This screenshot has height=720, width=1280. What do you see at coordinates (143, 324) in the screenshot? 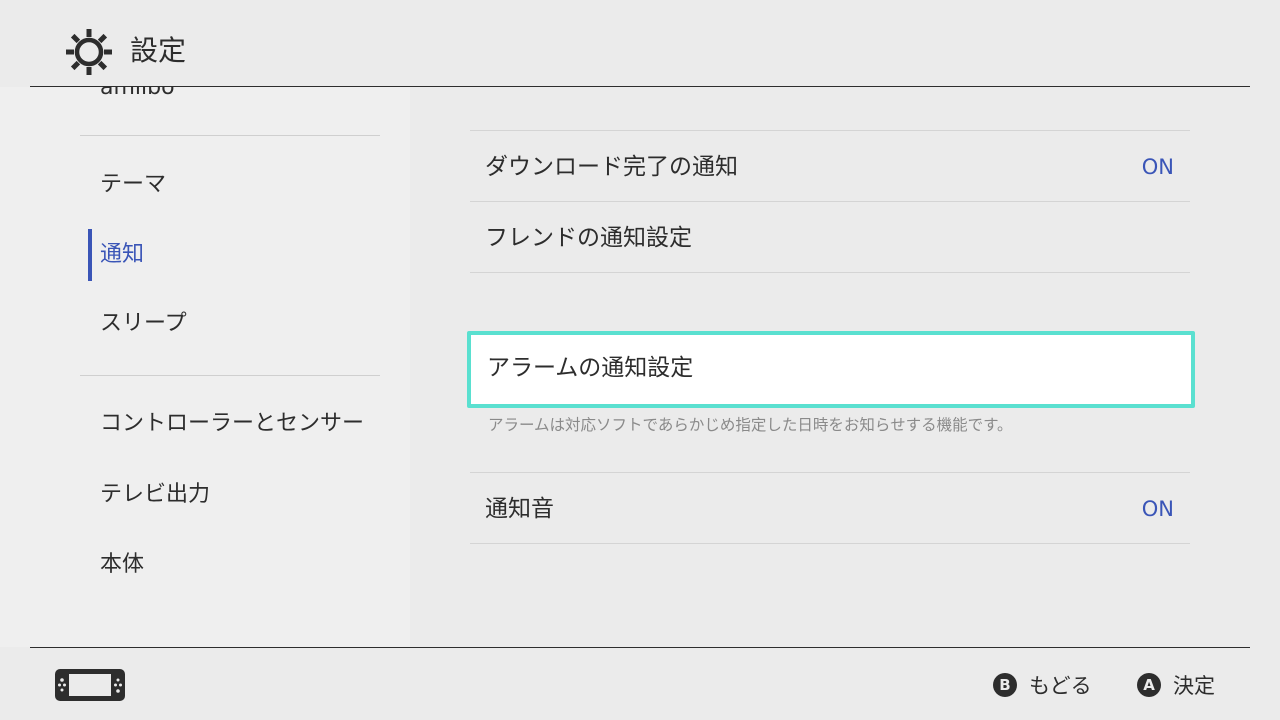
I see `sidebar-item-sleep: スリープ` at bounding box center [143, 324].